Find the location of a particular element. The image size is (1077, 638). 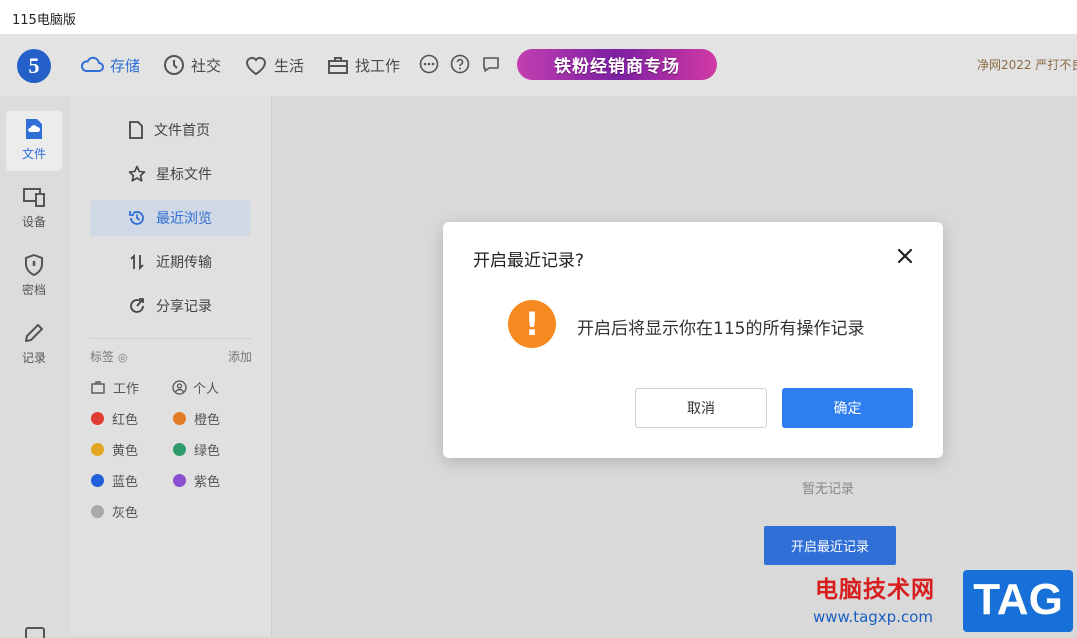

tag-work-label: 工作 is located at coordinates (126, 389).